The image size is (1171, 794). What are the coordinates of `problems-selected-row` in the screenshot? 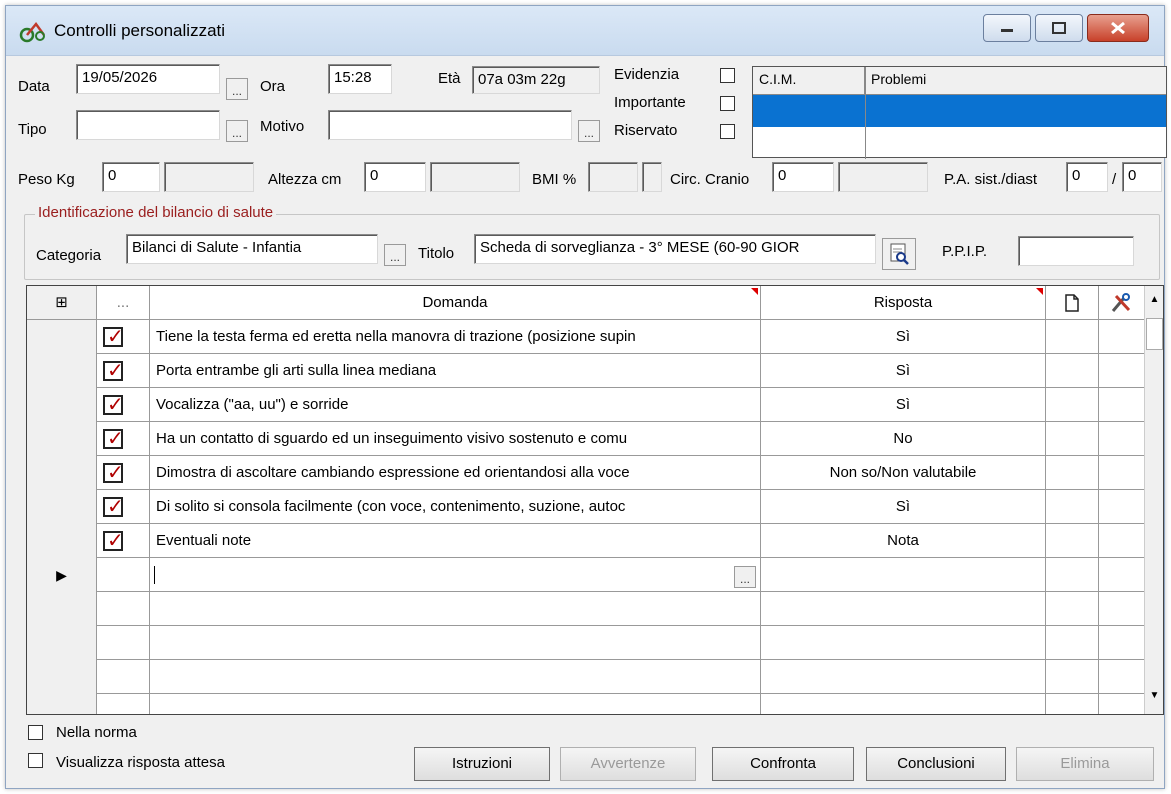 It's located at (959, 111).